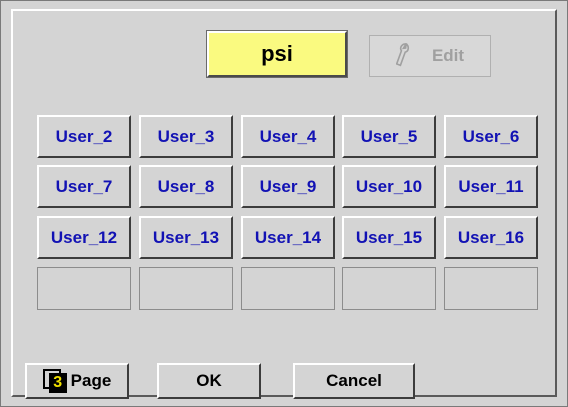 This screenshot has width=568, height=407. I want to click on user-unit-button: User_3, so click(186, 136).